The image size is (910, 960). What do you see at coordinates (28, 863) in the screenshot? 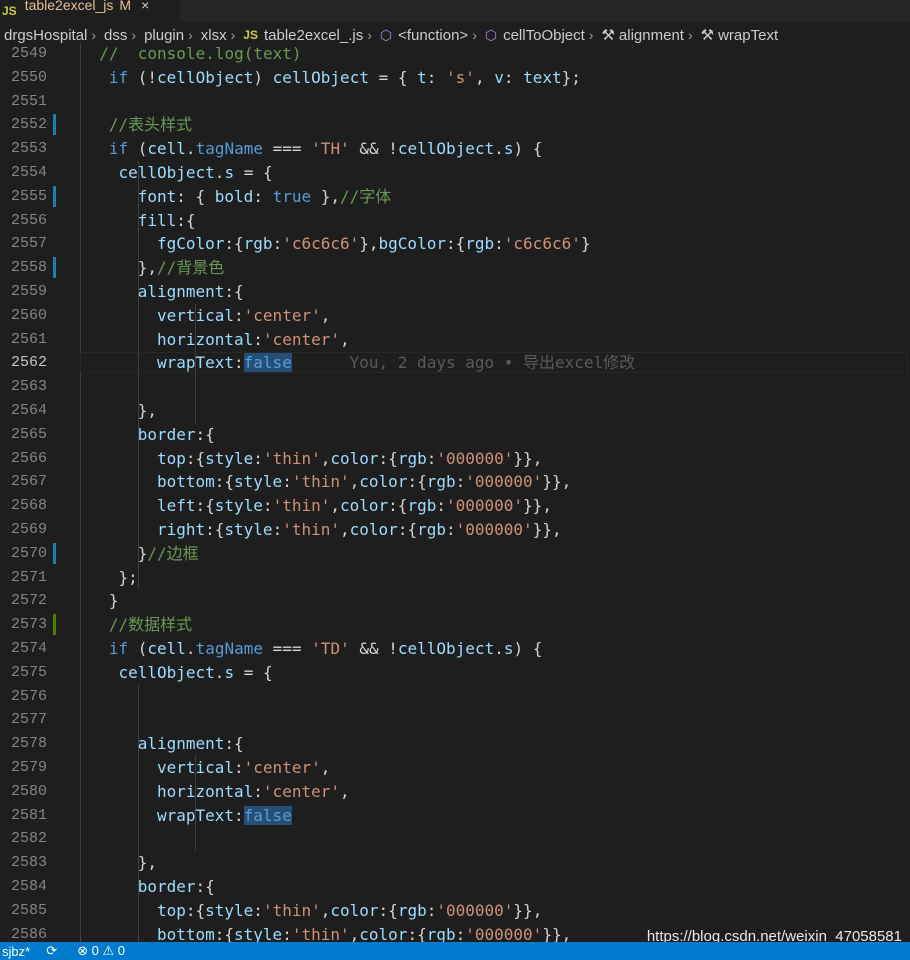
I see `line-number: 2583` at bounding box center [28, 863].